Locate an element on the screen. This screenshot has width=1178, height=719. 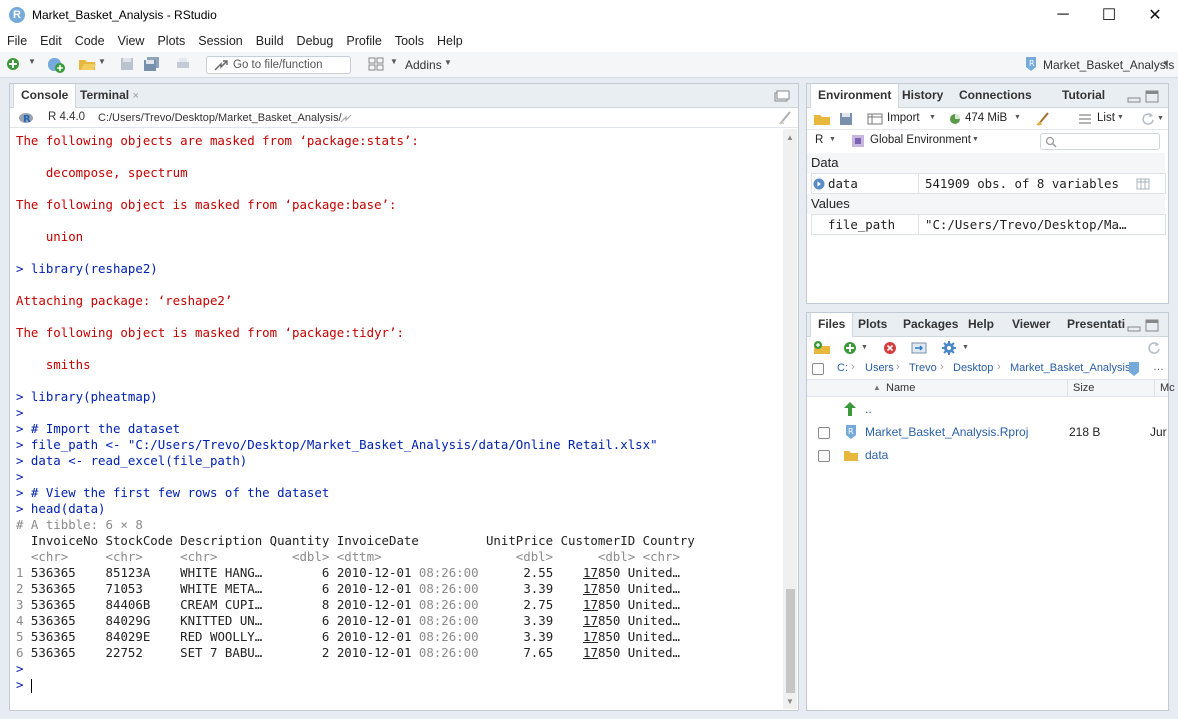
print-icon is located at coordinates (183, 64).